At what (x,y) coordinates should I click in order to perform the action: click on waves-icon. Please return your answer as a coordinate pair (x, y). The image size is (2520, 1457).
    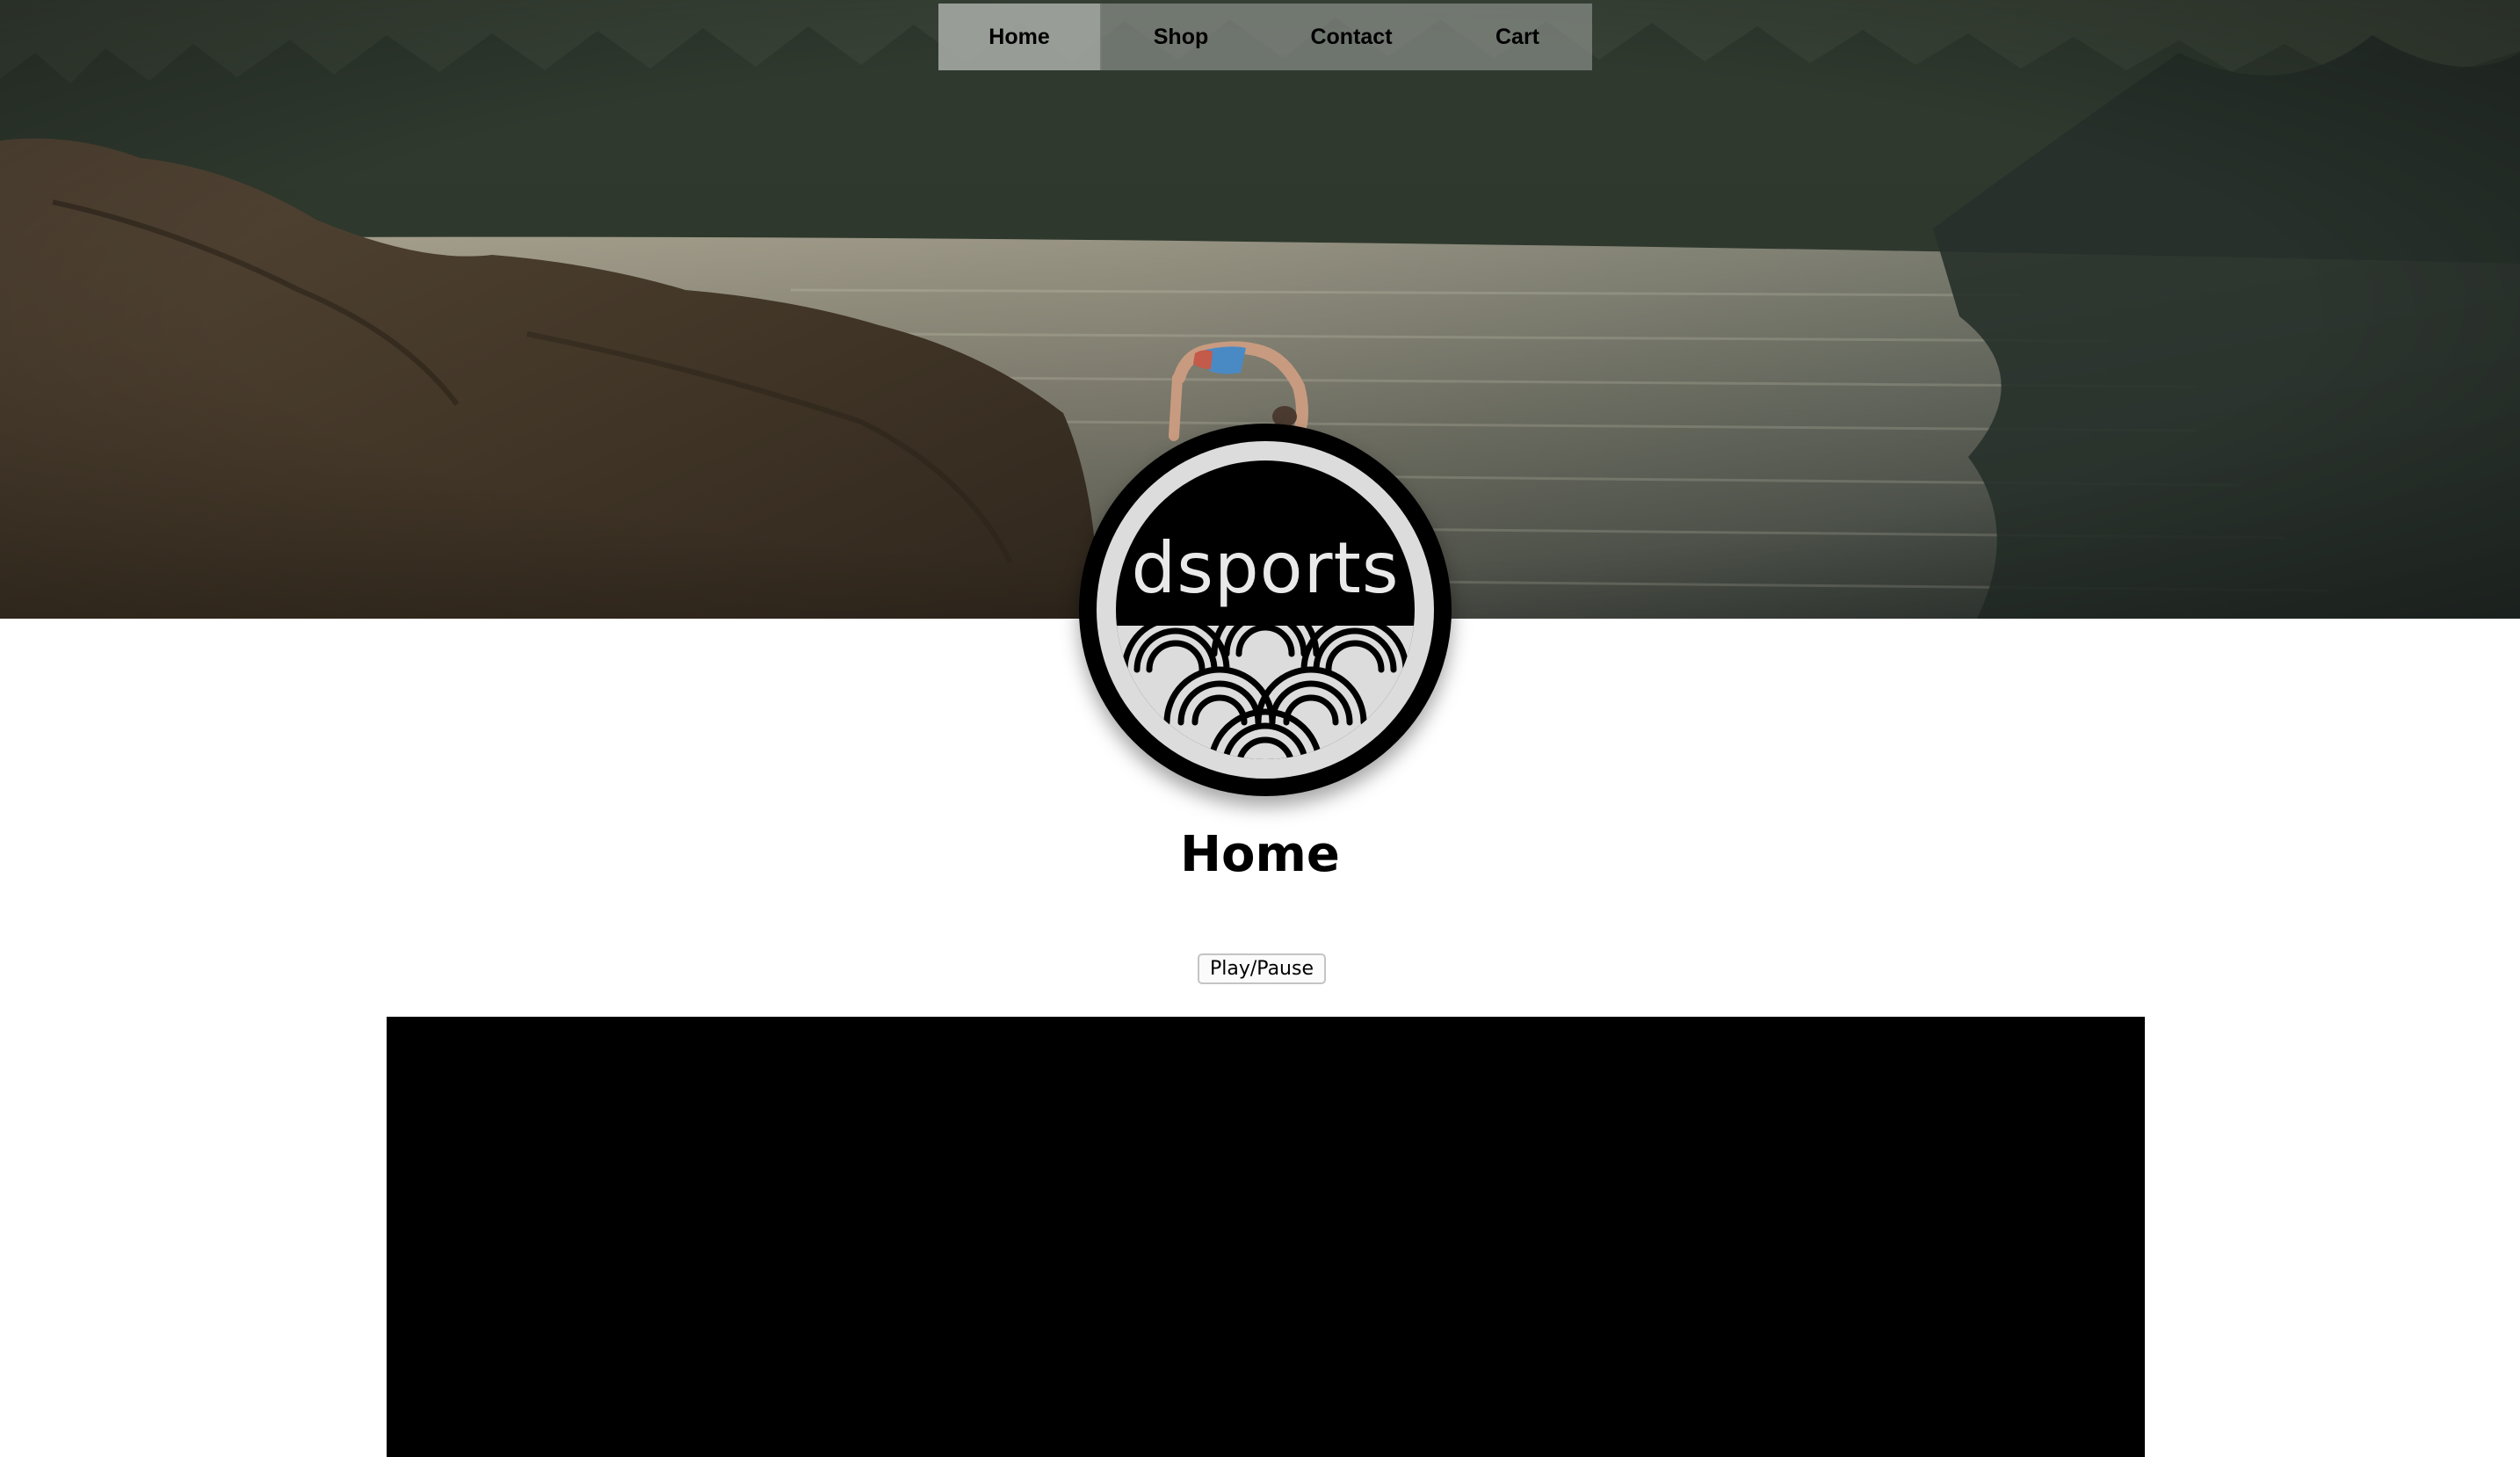
    Looking at the image, I should click on (1265, 610).